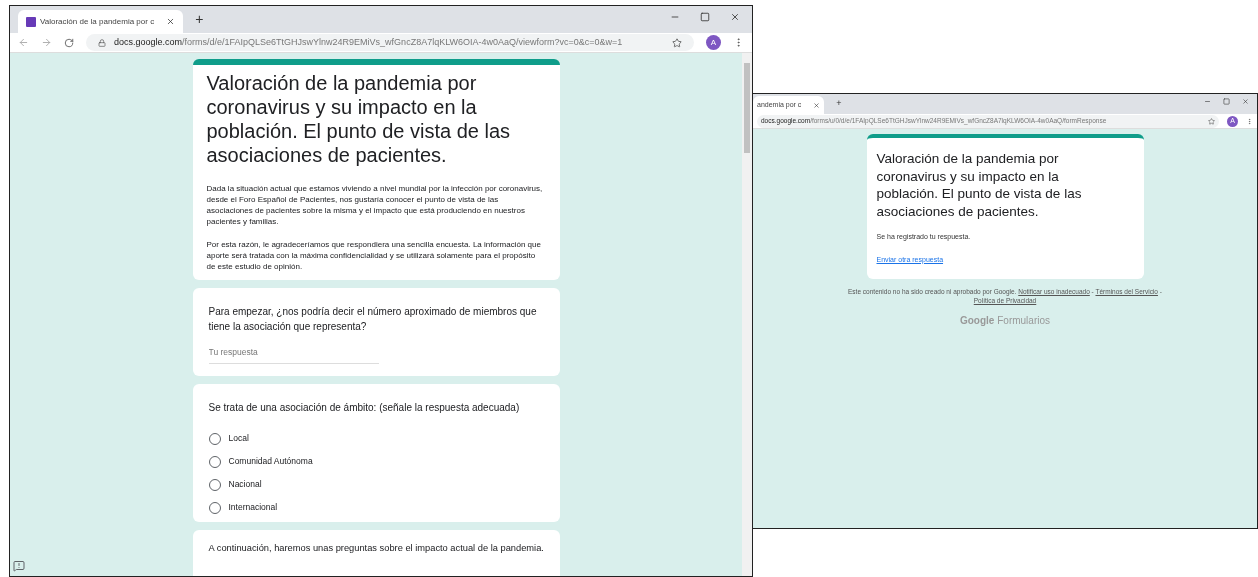 This screenshot has width=1258, height=577. I want to click on option-label: Local, so click(238, 438).